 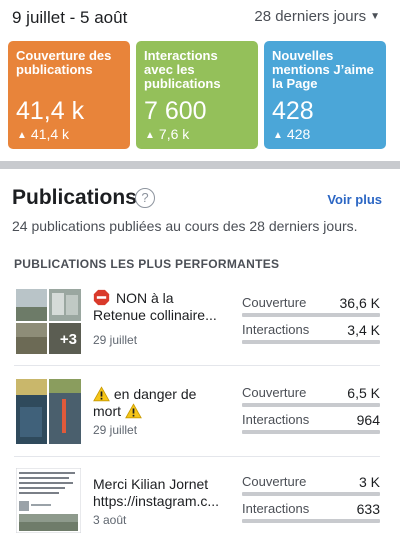 I want to click on metric-value: 36,6 K, so click(x=359, y=303).